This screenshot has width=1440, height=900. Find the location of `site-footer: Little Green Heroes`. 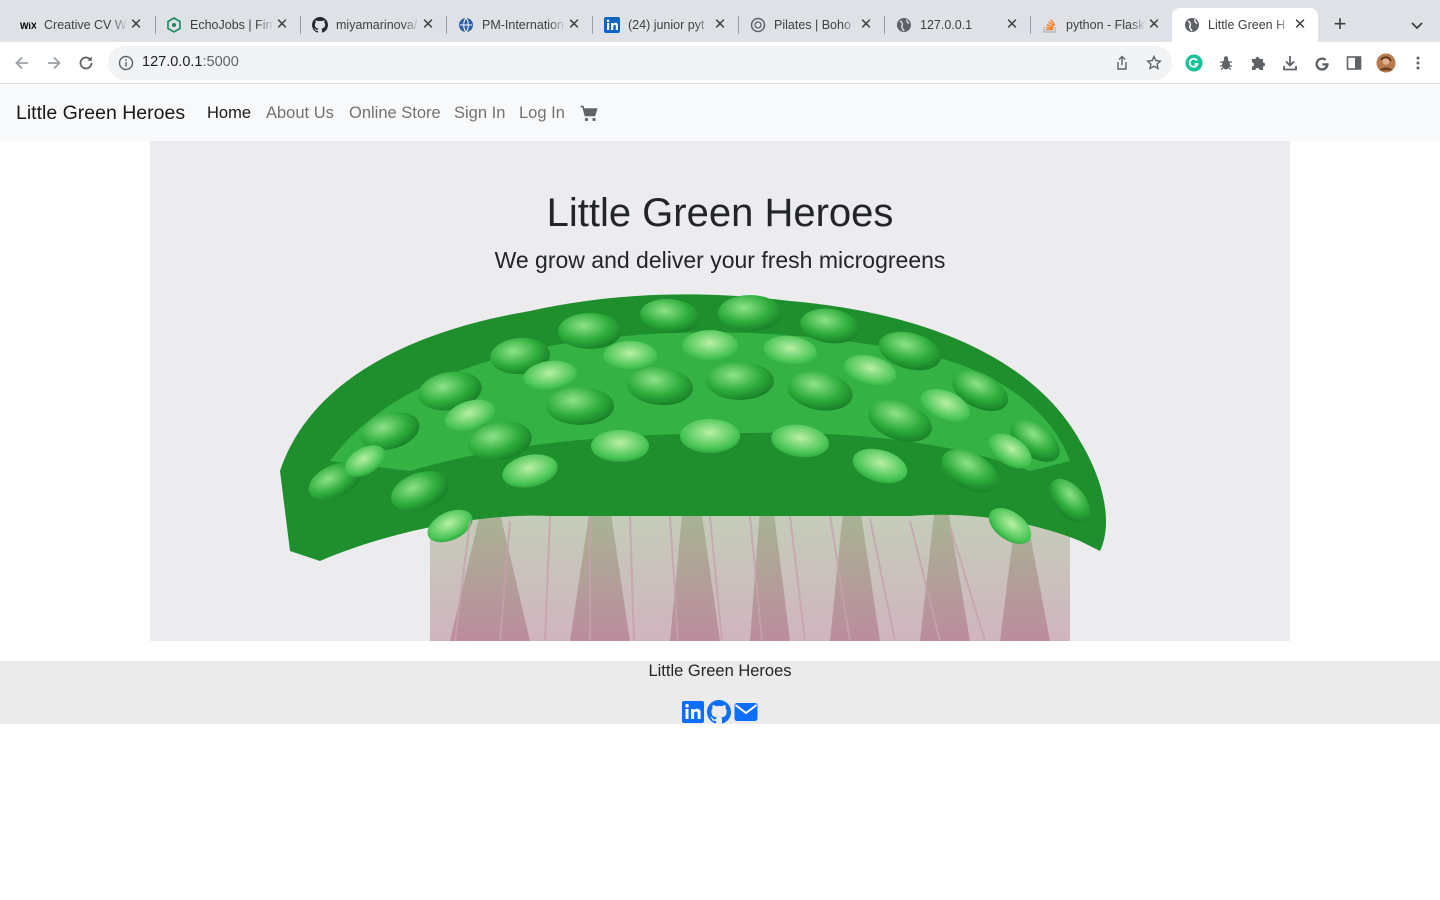

site-footer: Little Green Heroes is located at coordinates (720, 692).